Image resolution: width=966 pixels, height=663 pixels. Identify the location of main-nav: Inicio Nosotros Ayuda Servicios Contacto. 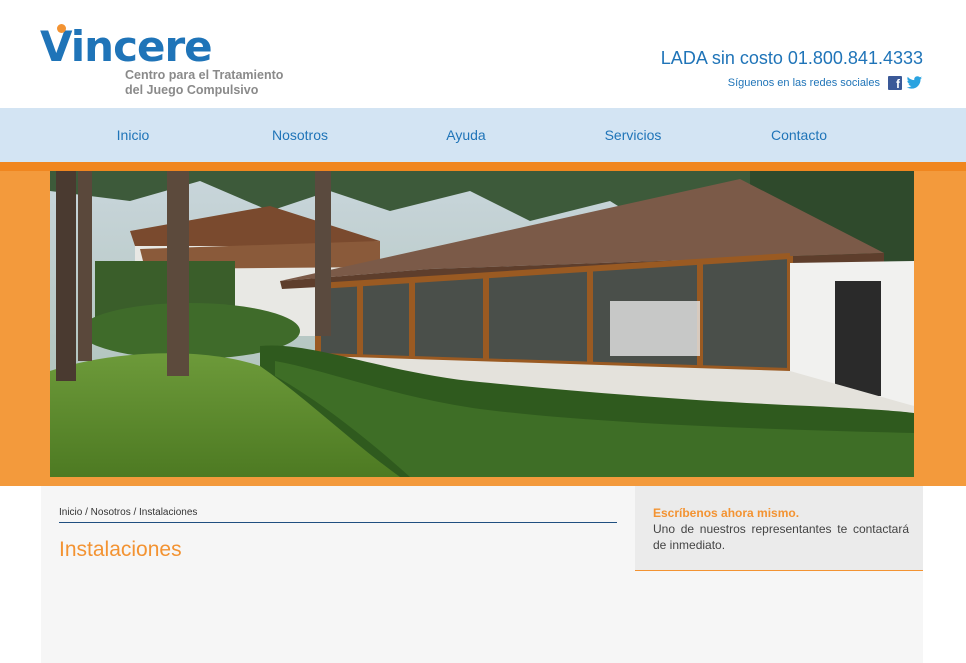
(483, 135).